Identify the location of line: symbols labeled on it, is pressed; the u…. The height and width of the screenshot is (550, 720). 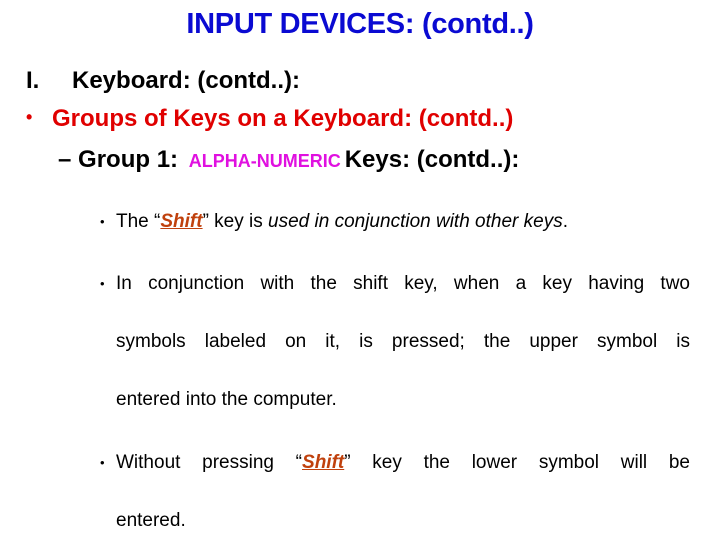
(403, 341).